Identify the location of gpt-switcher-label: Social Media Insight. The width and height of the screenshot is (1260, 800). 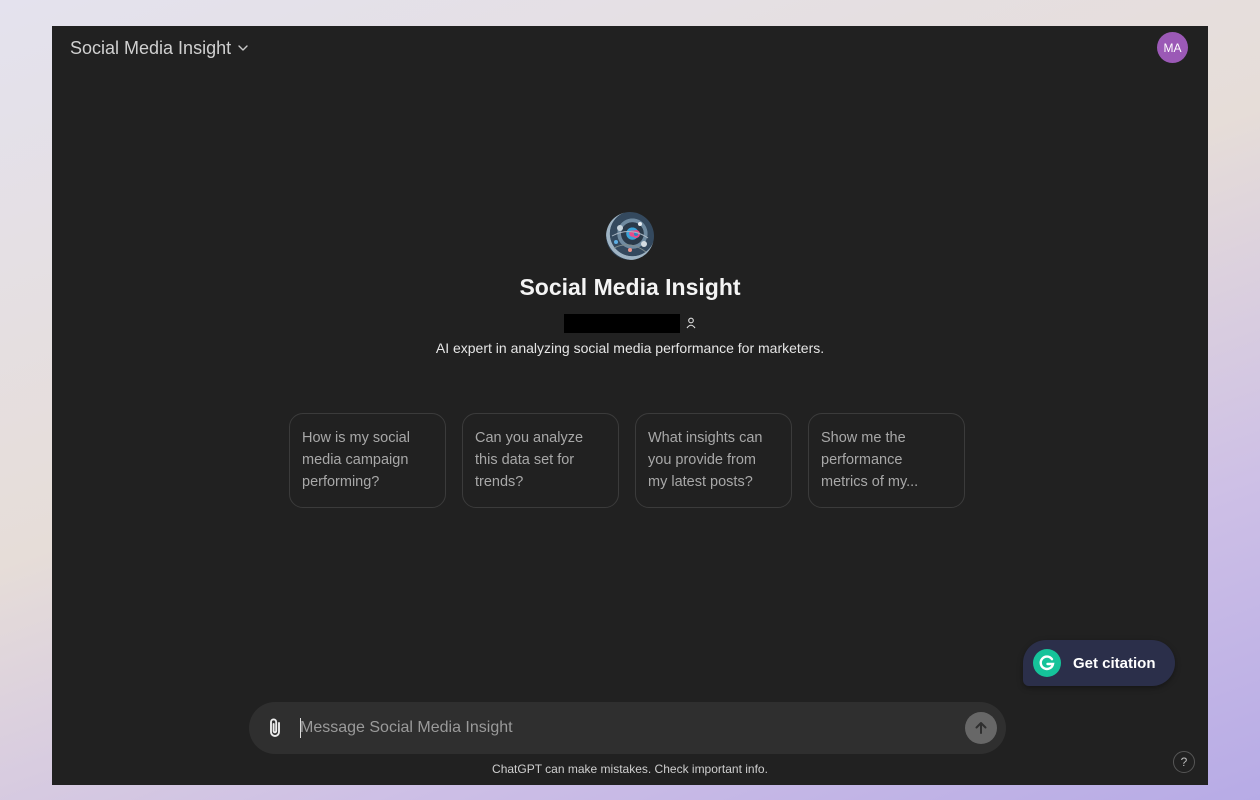
(151, 47).